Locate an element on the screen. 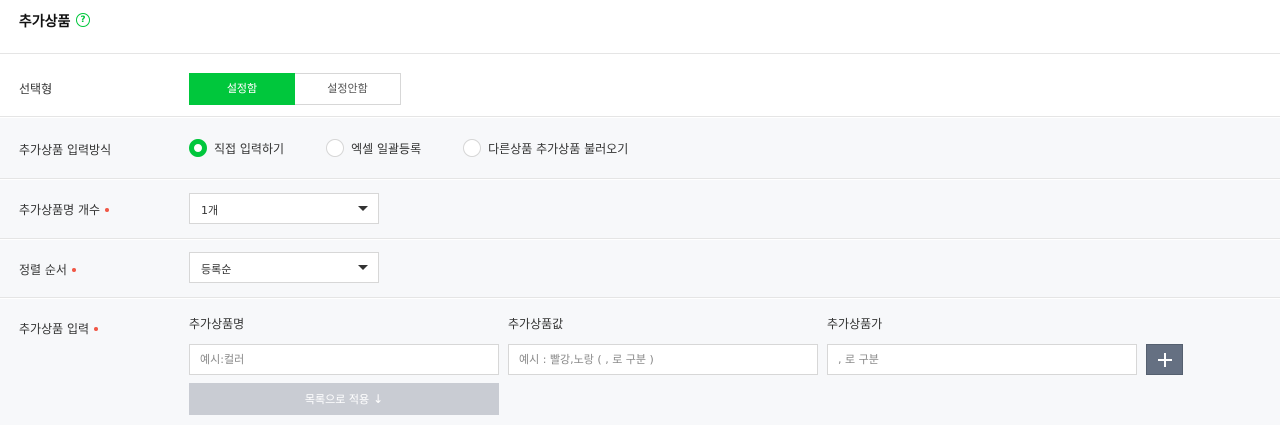 The height and width of the screenshot is (425, 1280). product-price-input is located at coordinates (982, 359).